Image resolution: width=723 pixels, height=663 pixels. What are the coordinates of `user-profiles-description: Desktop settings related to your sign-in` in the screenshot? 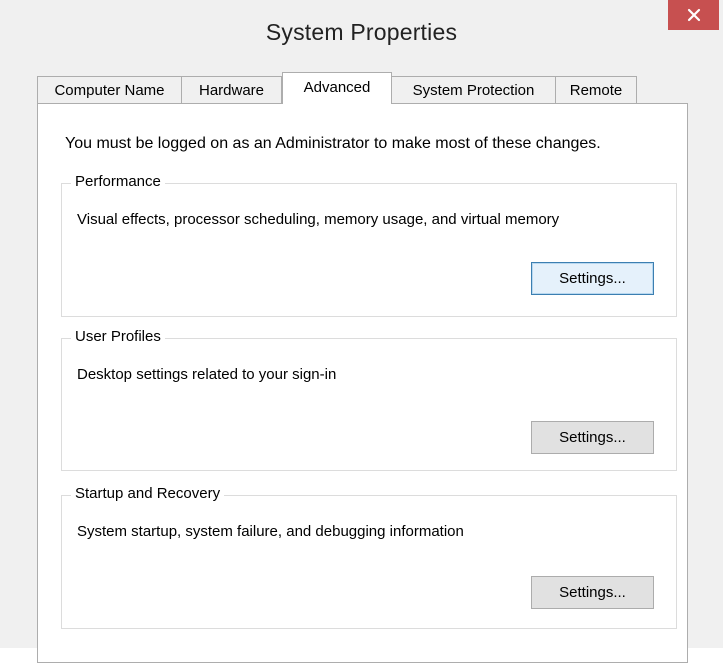 It's located at (207, 374).